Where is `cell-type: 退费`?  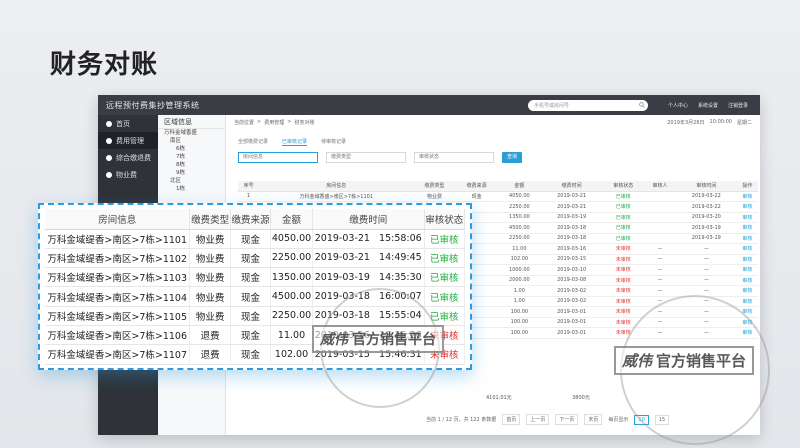
cell-type: 退费 is located at coordinates (210, 335).